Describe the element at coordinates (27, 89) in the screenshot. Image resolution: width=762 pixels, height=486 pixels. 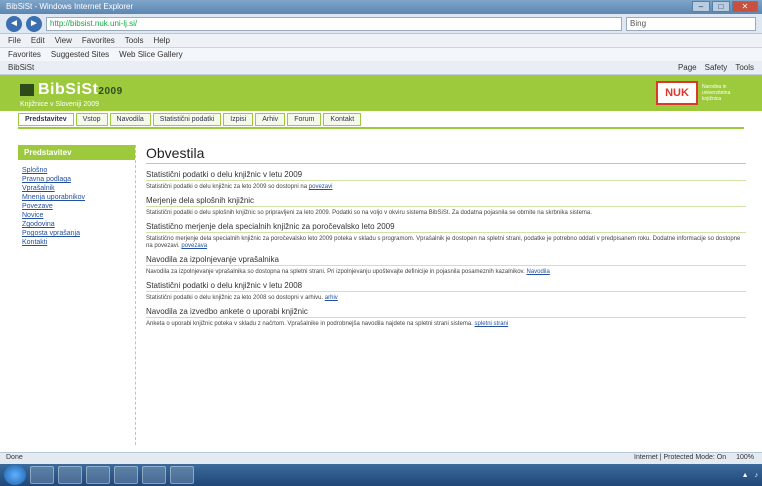
I see `book-icon` at that location.